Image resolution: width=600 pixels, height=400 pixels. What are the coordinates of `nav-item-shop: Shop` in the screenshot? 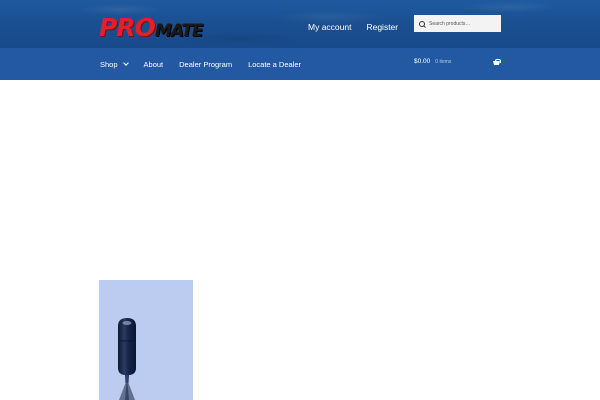 It's located at (114, 64).